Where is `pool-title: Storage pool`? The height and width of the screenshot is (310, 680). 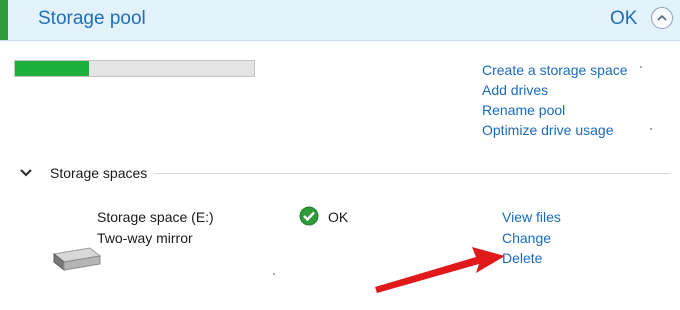
pool-title: Storage pool is located at coordinates (92, 18).